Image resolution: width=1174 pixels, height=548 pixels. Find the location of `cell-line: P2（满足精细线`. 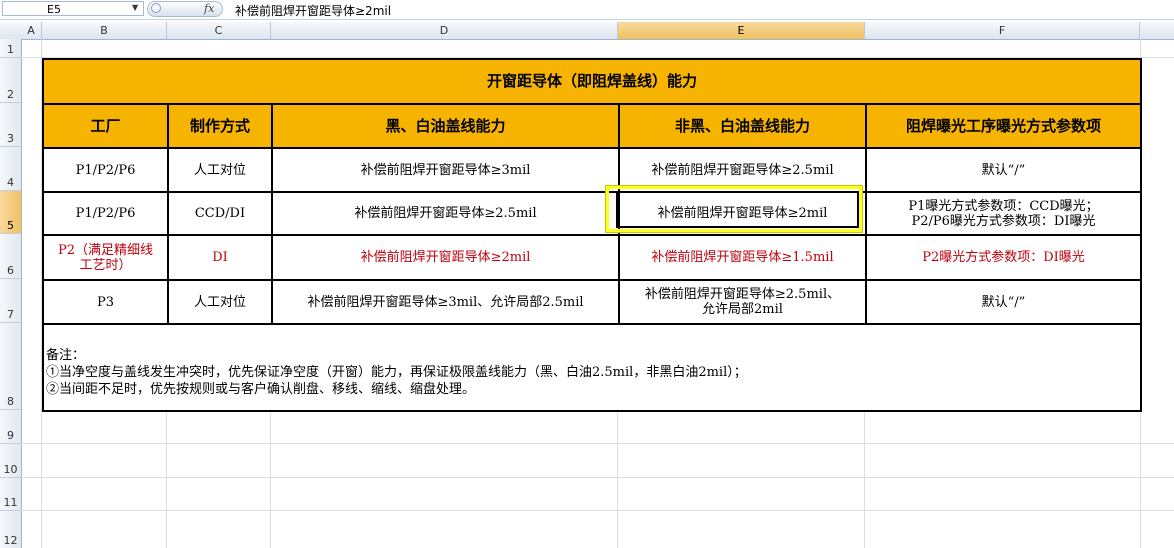

cell-line: P2（满足精细线 is located at coordinates (105, 250).